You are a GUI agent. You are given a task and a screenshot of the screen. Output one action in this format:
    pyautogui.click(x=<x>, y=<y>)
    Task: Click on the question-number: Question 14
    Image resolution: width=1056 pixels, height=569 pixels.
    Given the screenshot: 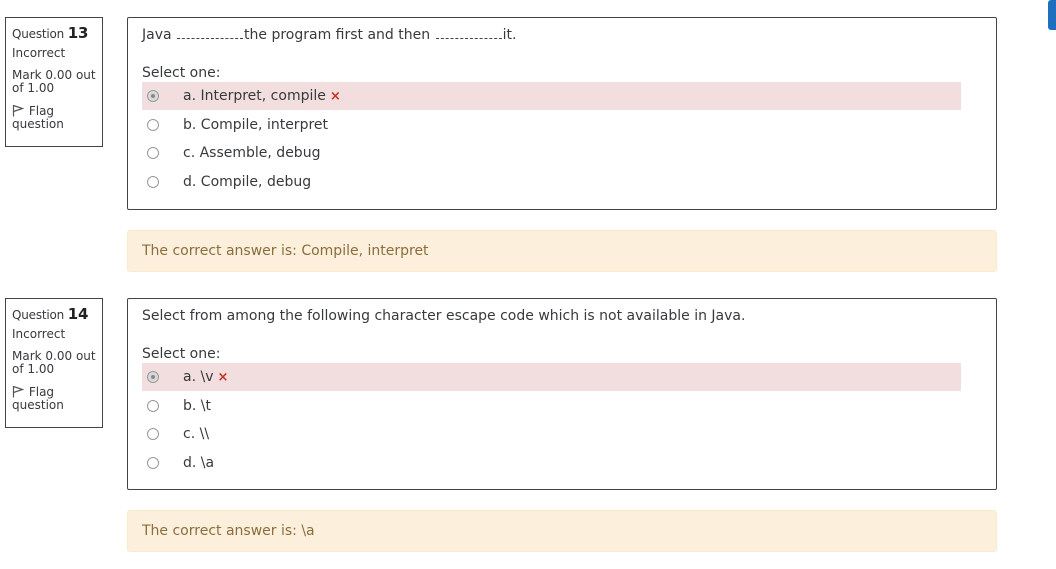 What is the action you would take?
    pyautogui.click(x=57, y=314)
    